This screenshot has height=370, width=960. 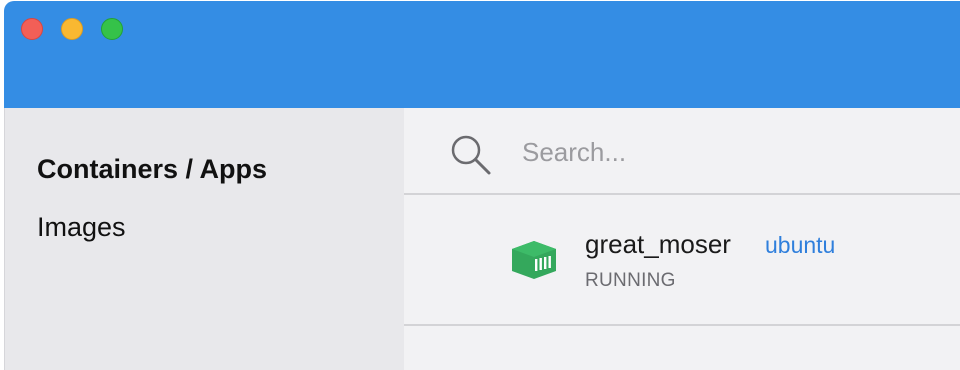 What do you see at coordinates (152, 169) in the screenshot?
I see `sidebar-item-containers-apps: Containers / Apps` at bounding box center [152, 169].